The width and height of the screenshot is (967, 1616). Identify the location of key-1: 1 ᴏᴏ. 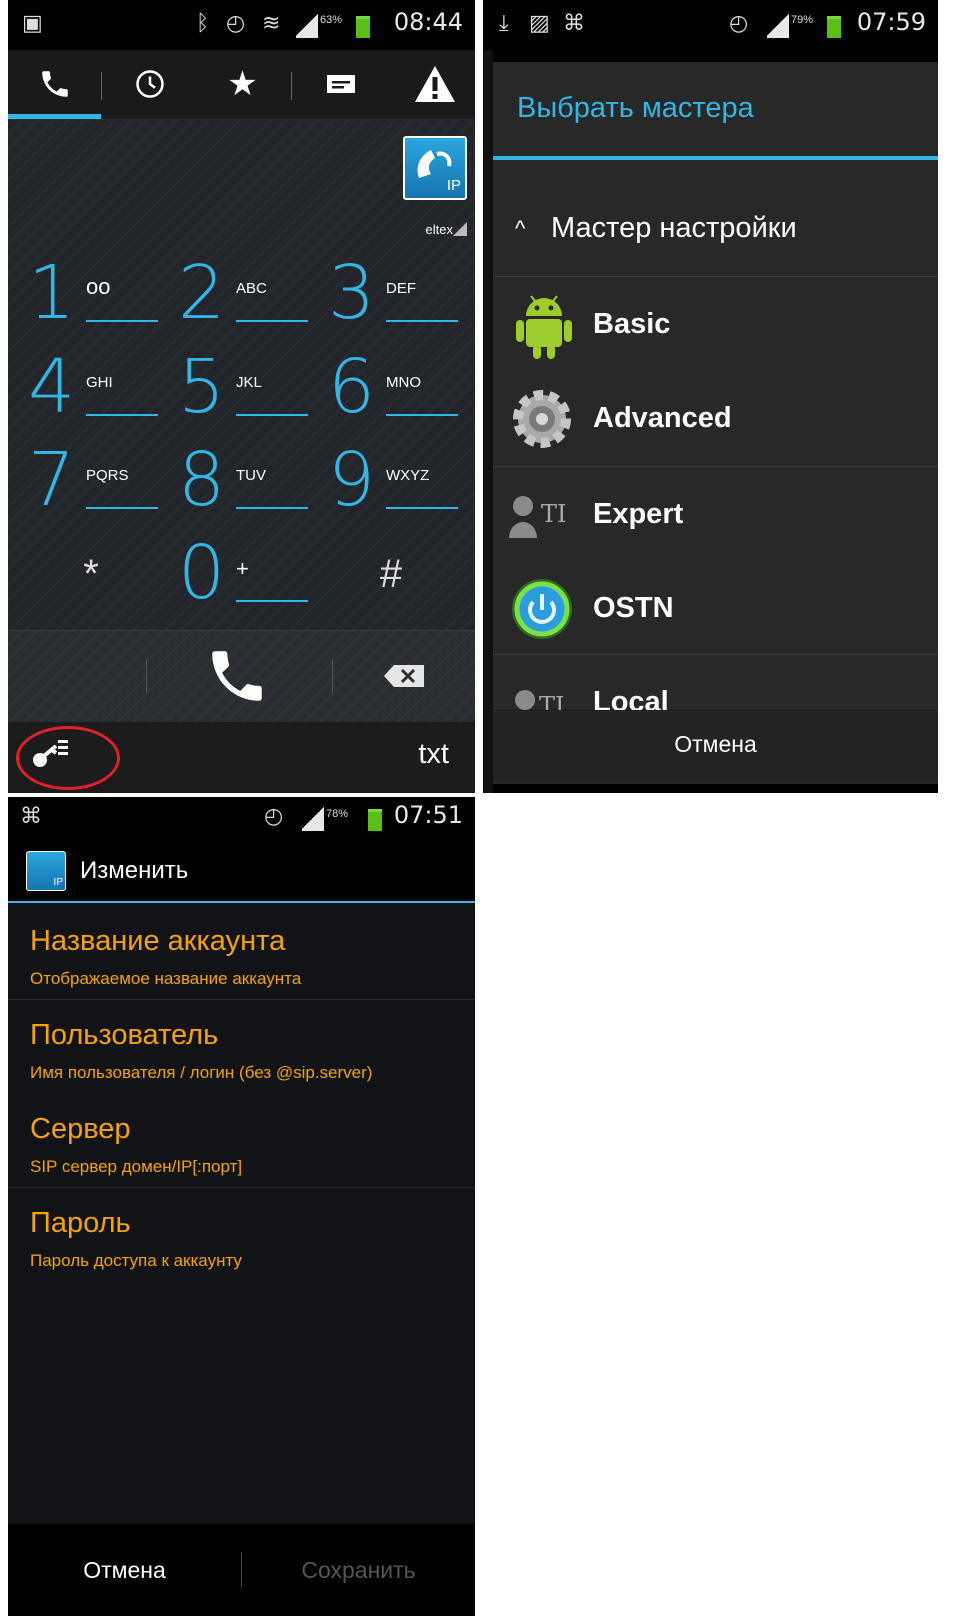
(91, 294).